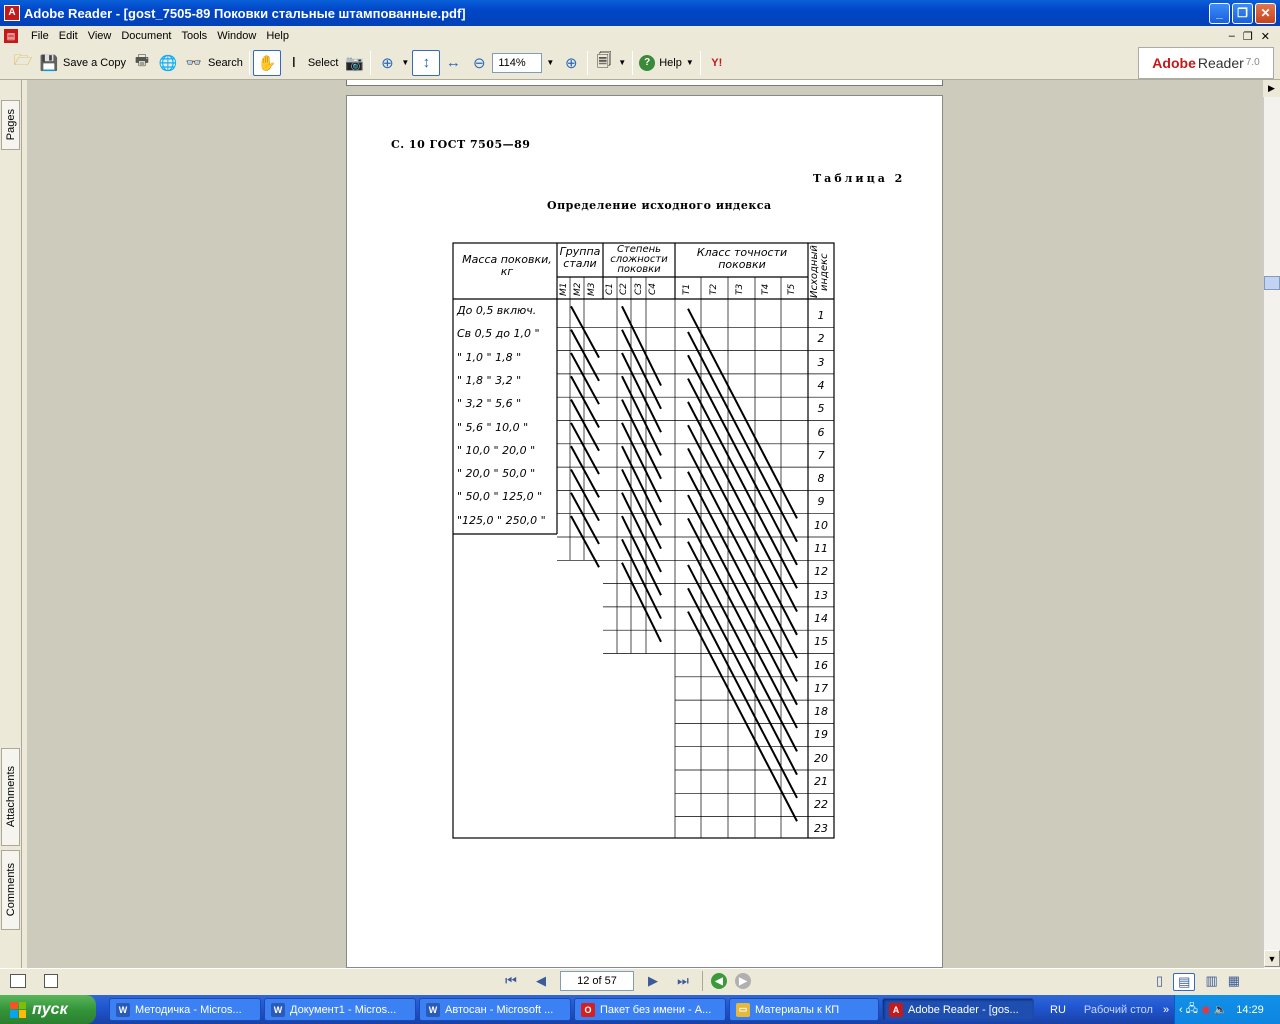 The image size is (1280, 1024). I want to click on menu-help: Help, so click(277, 36).